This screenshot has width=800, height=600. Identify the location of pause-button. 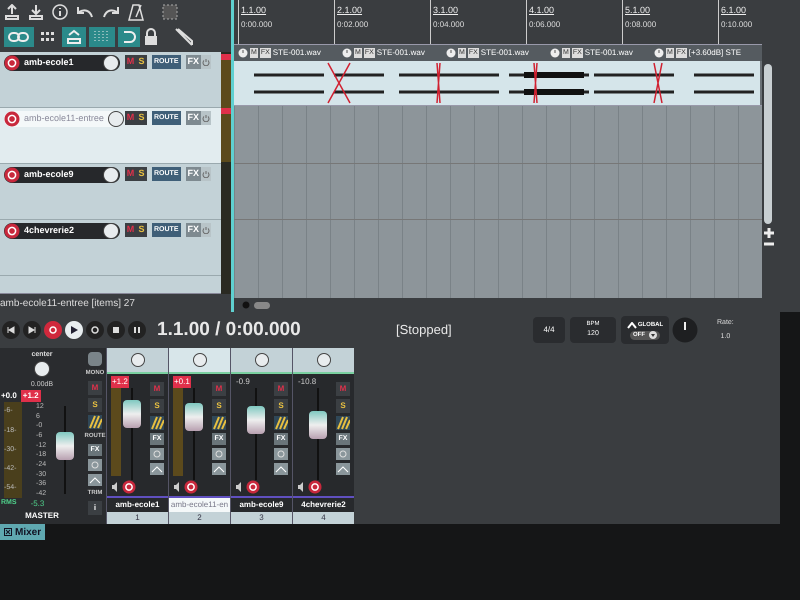
(137, 330).